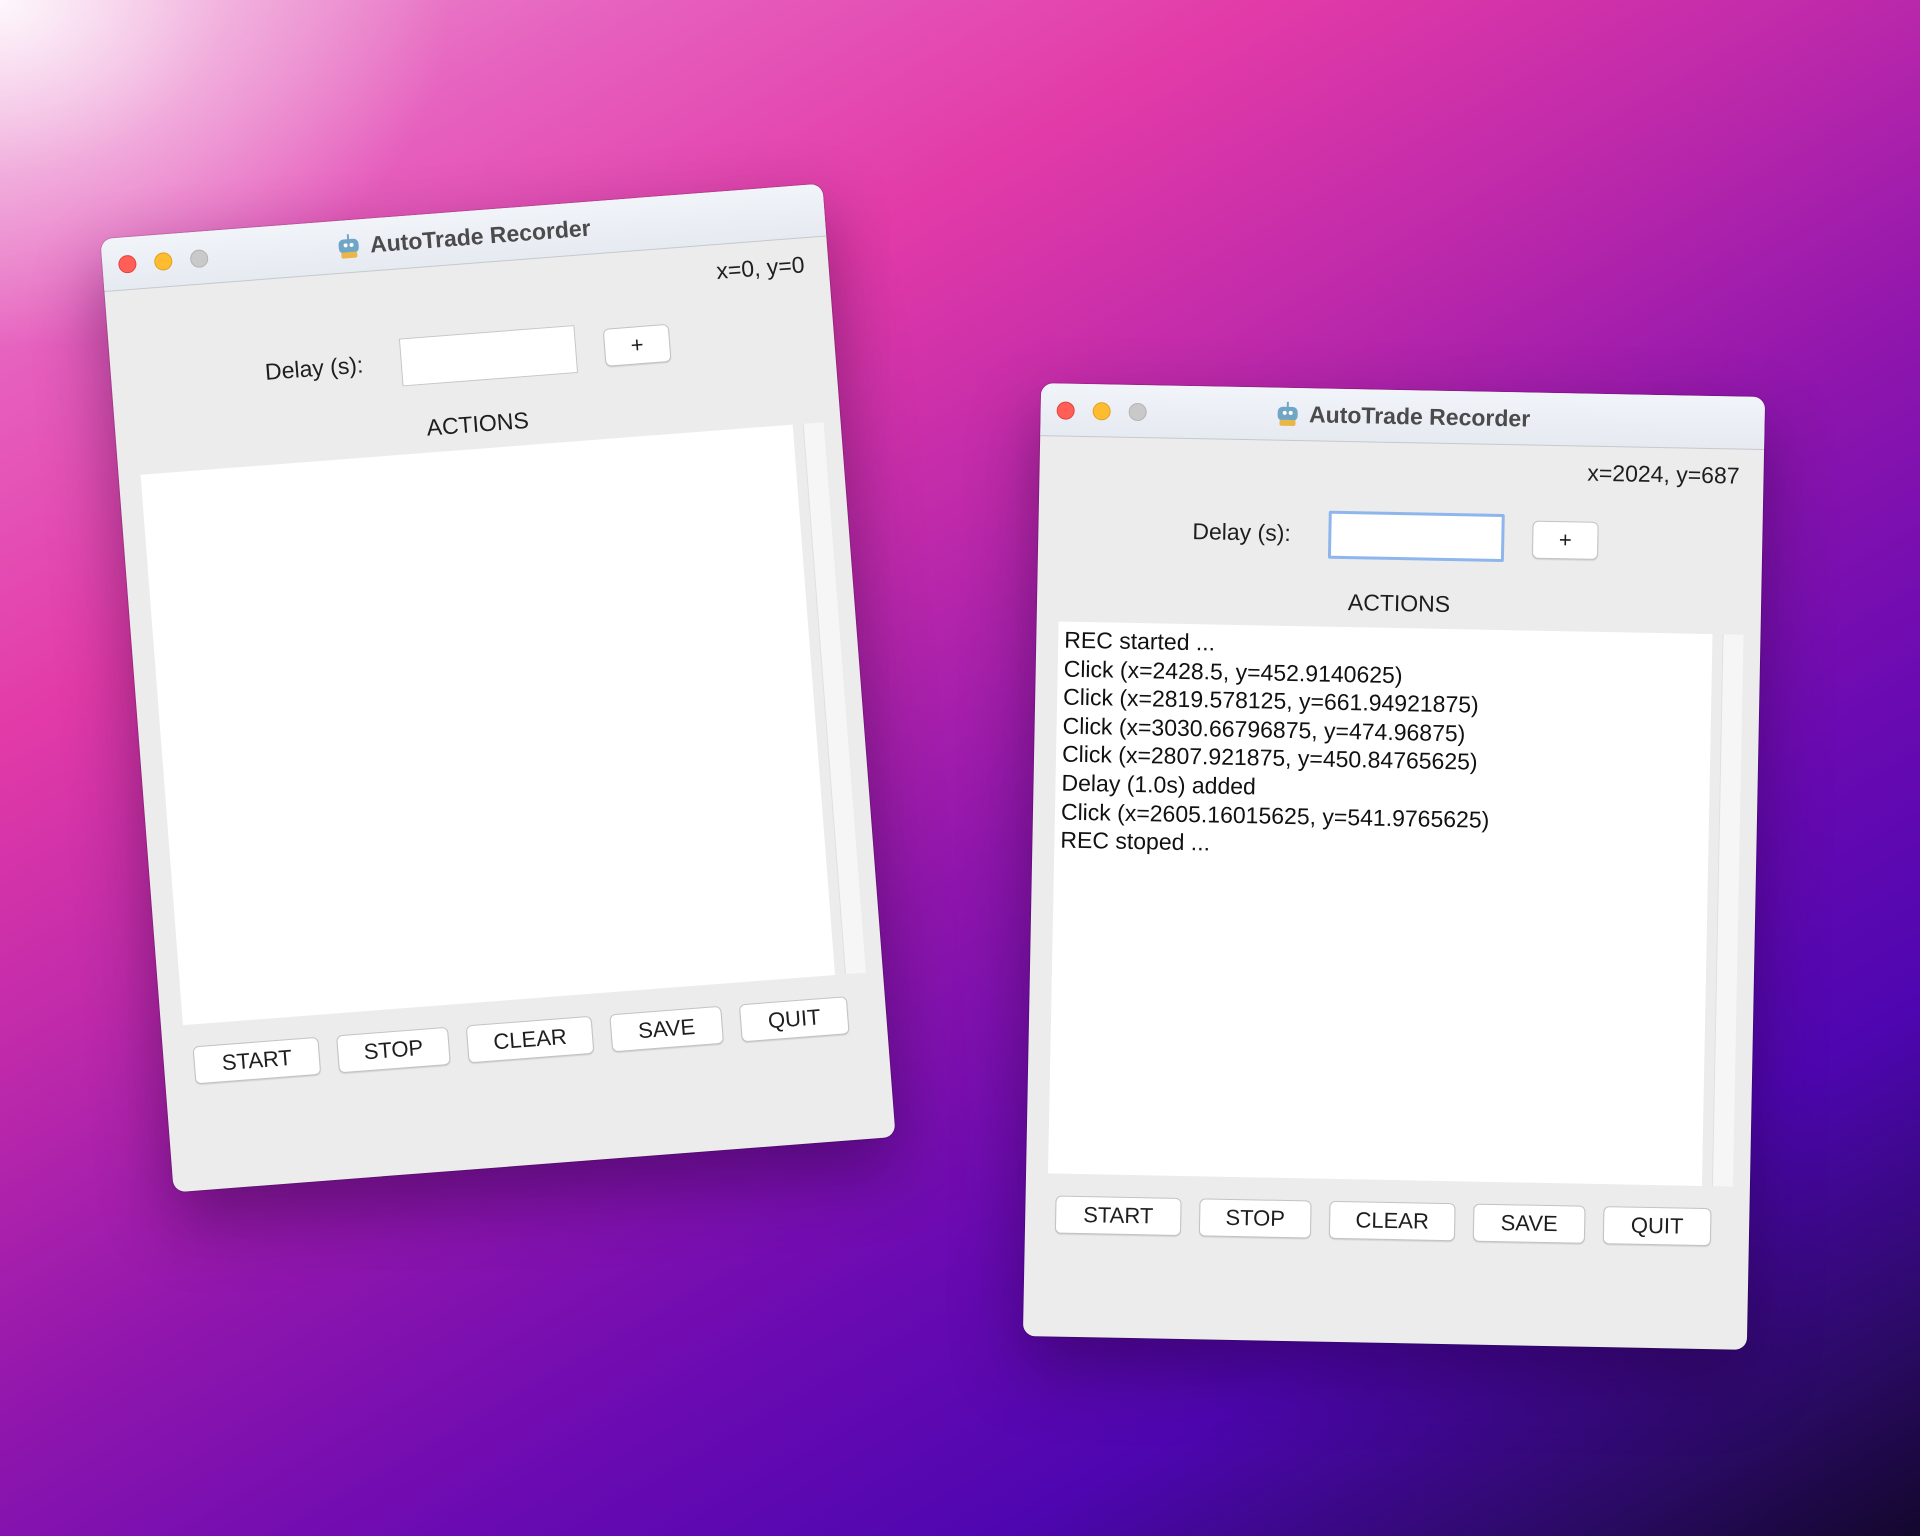 The height and width of the screenshot is (1536, 1920). Describe the element at coordinates (1727, 910) in the screenshot. I see `actions-scrollbar` at that location.